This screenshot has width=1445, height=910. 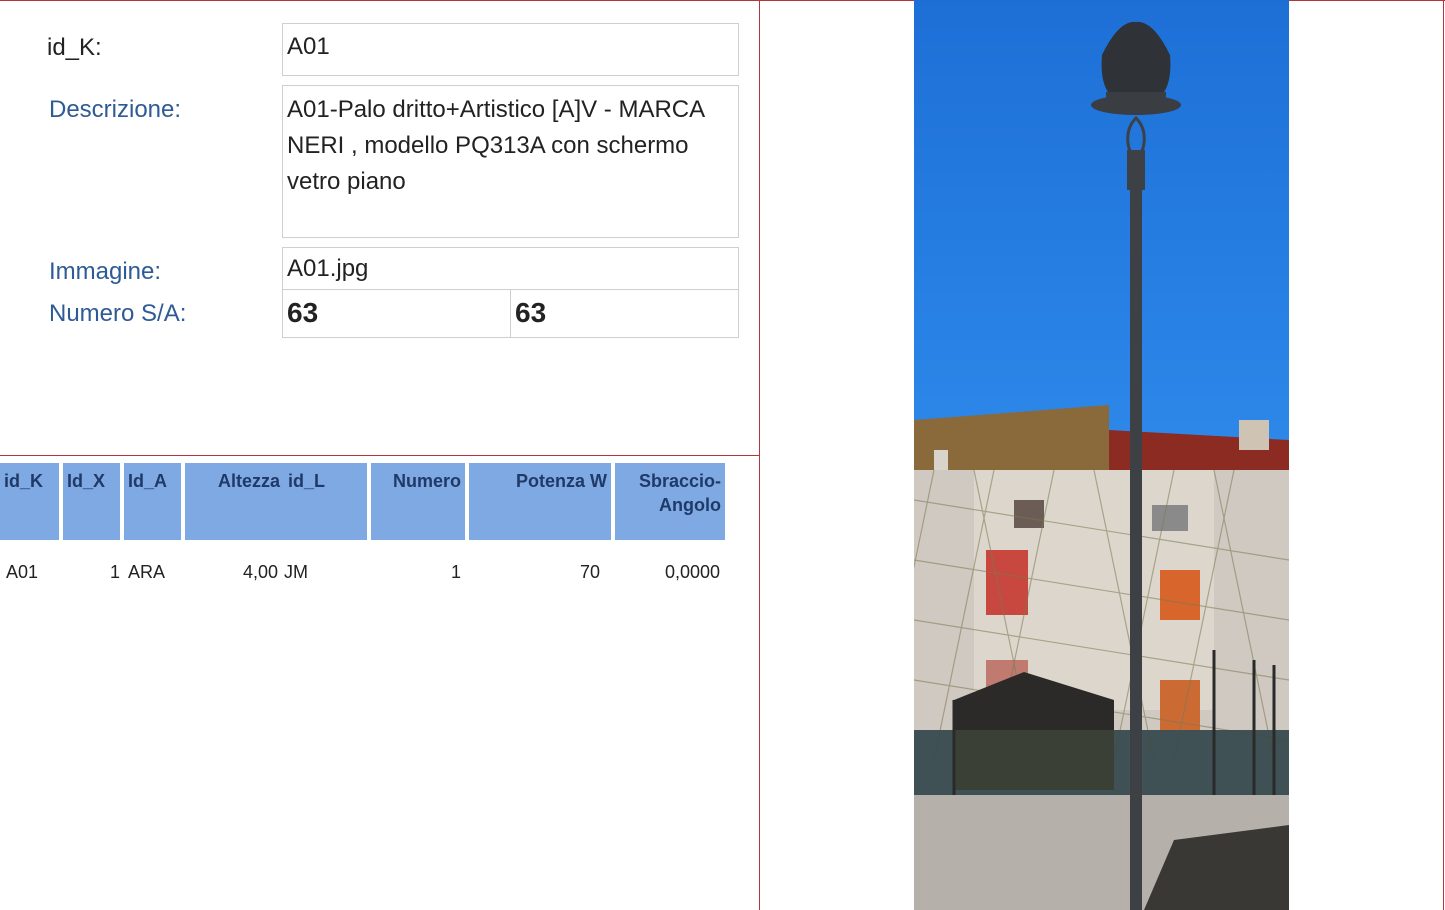 I want to click on cell-potenza: 70, so click(x=589, y=572).